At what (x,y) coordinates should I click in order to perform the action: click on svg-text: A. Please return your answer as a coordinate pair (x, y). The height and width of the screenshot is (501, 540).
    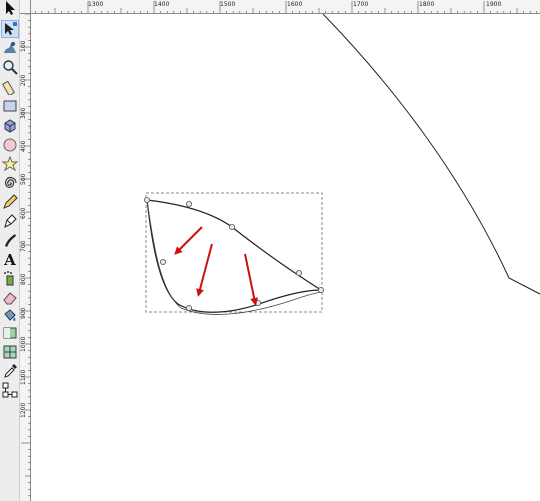
    Looking at the image, I should click on (9, 259).